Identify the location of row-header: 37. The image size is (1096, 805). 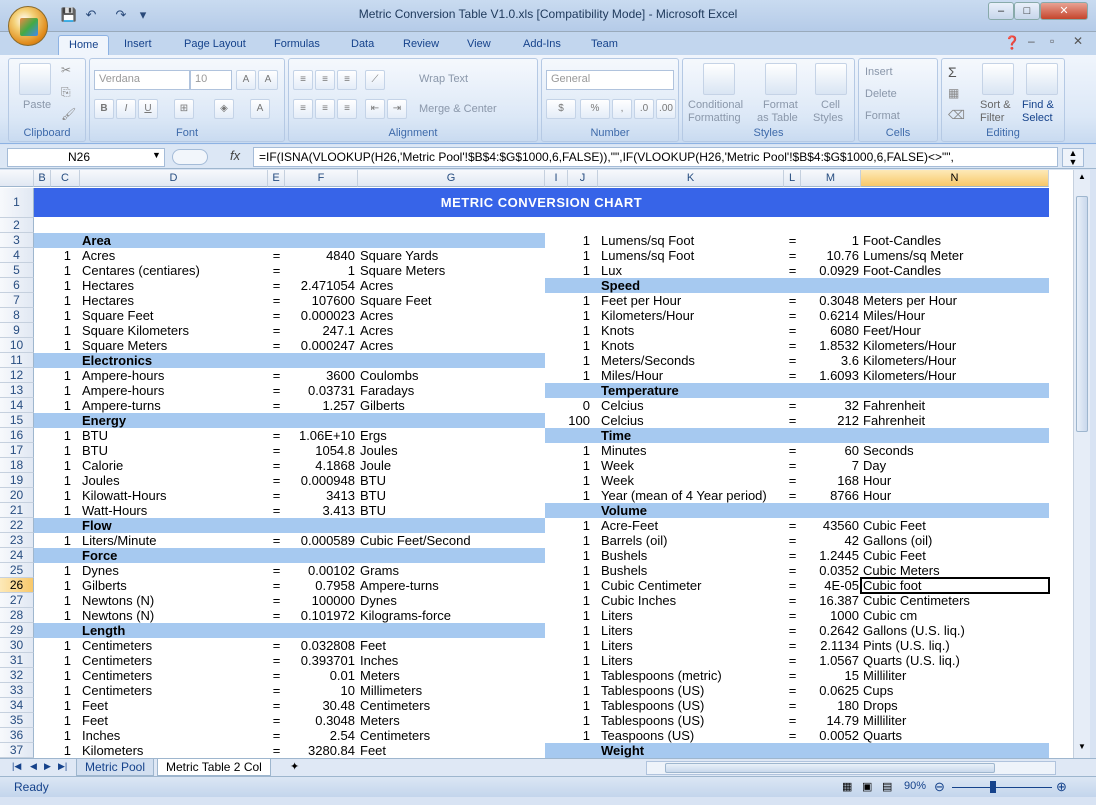
(17, 750).